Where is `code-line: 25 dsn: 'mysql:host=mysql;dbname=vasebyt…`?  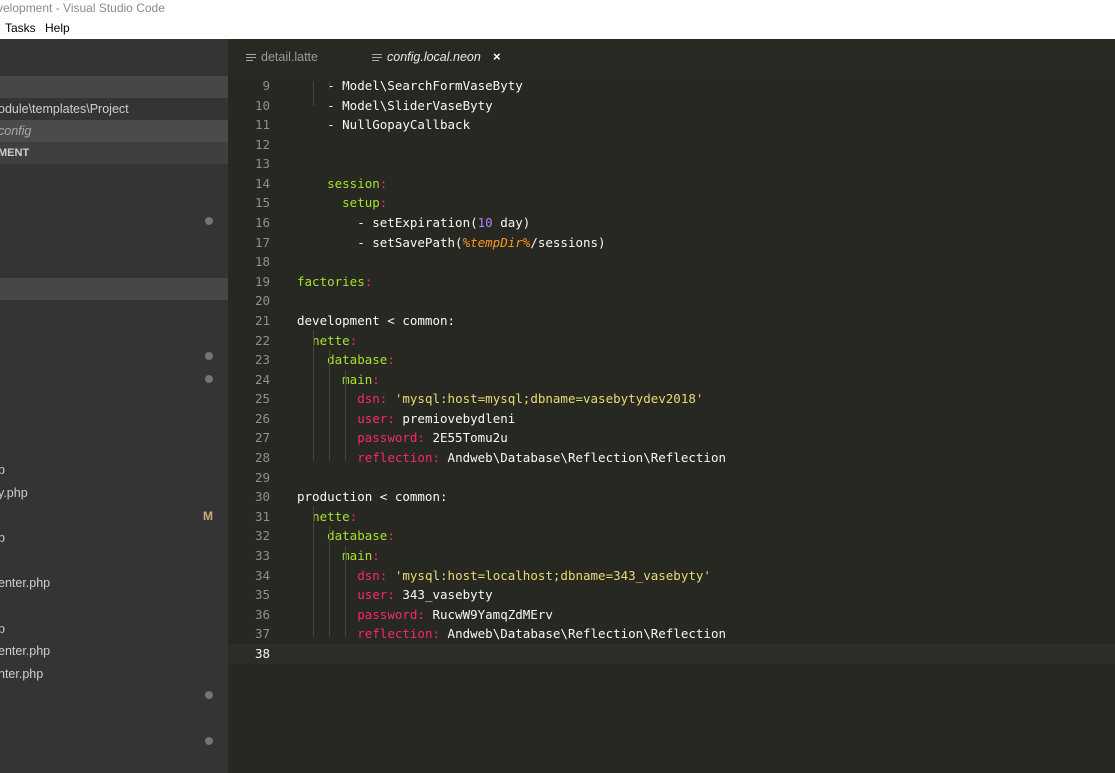
code-line: 25 dsn: 'mysql:host=mysql;dbname=vasebyt… is located at coordinates (671, 399).